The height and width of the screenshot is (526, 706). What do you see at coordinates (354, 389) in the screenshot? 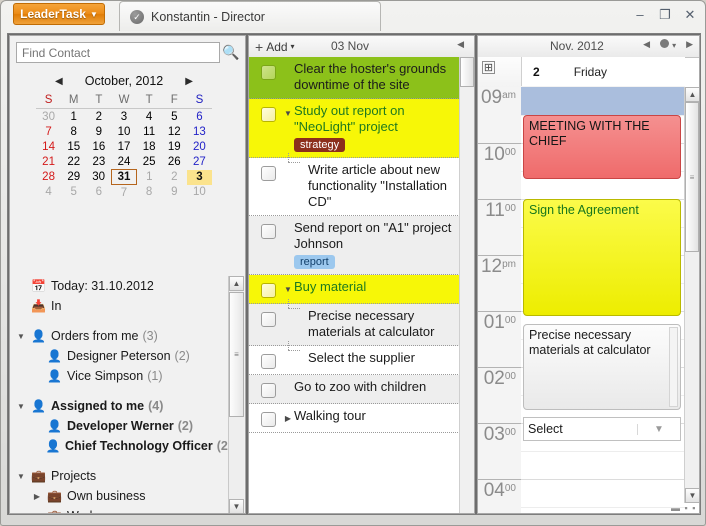
I see `task-row: Go to zoo with children` at bounding box center [354, 389].